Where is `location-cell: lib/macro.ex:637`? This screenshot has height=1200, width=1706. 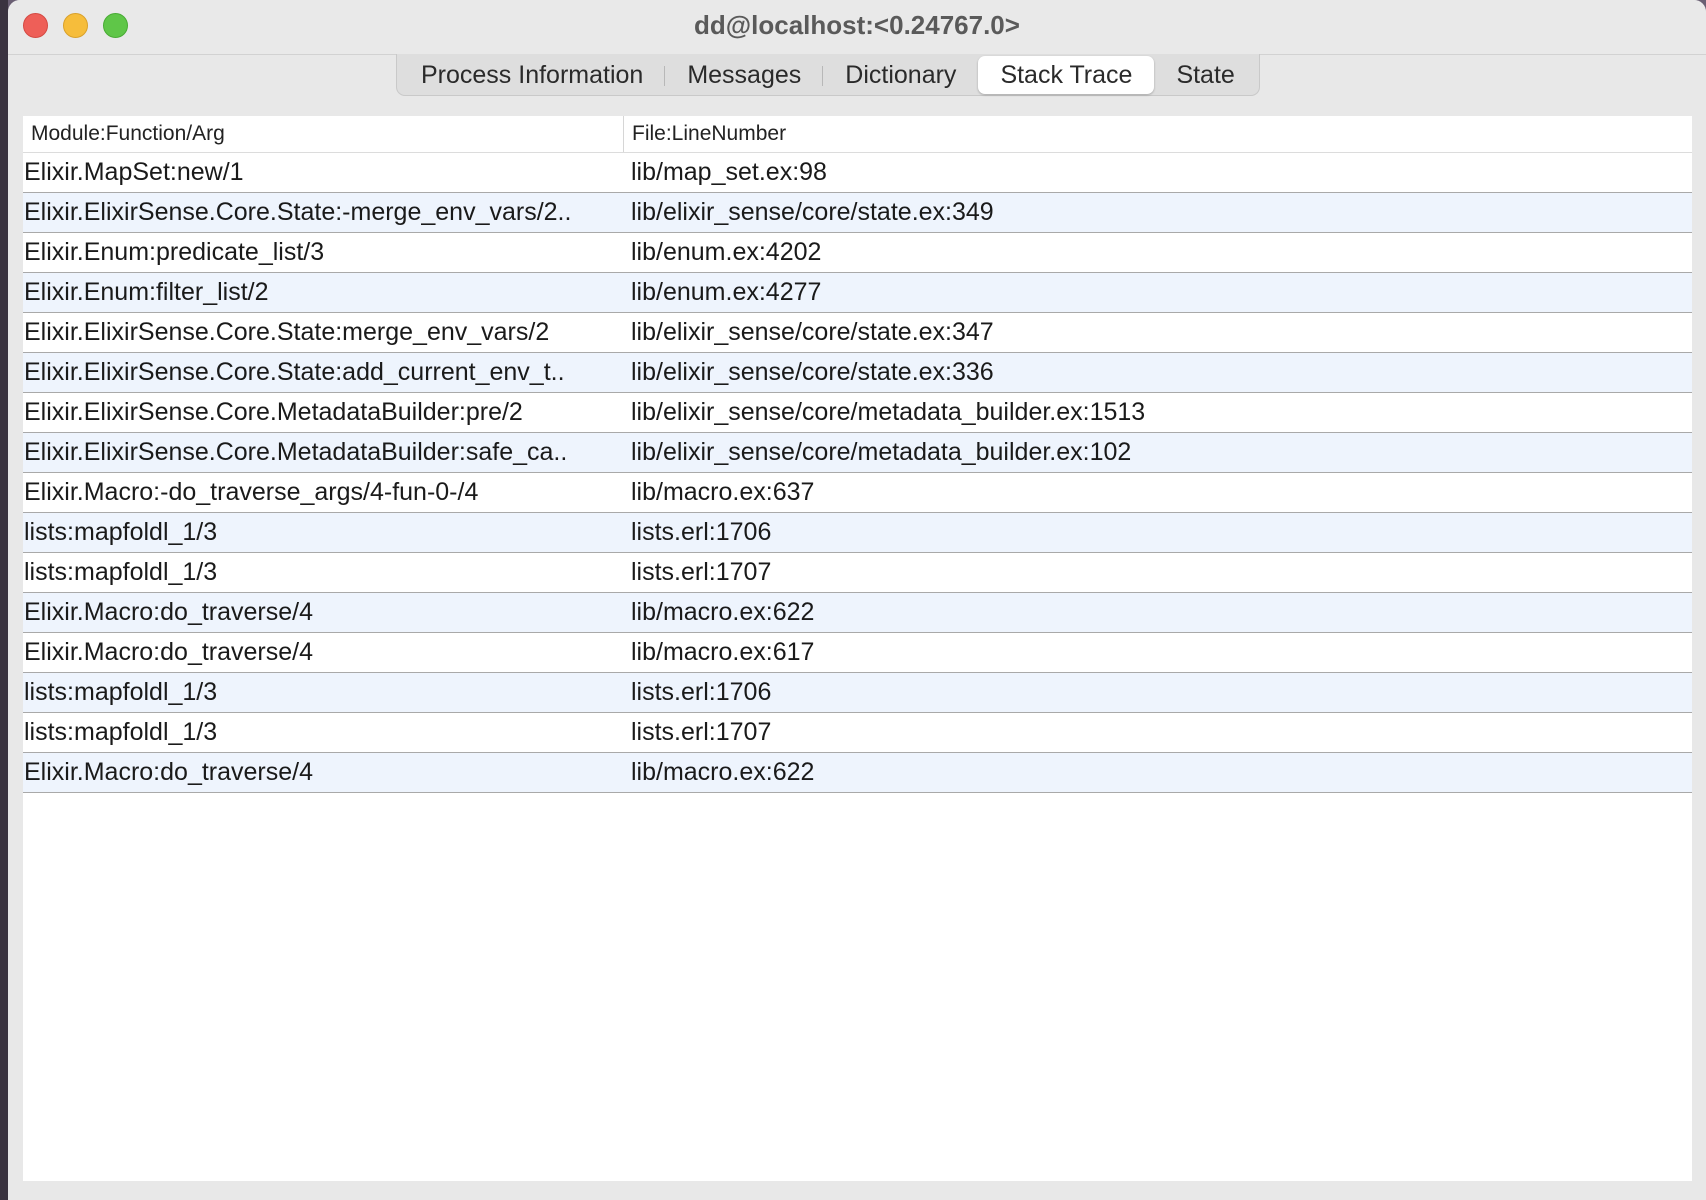 location-cell: lib/macro.ex:637 is located at coordinates (723, 492).